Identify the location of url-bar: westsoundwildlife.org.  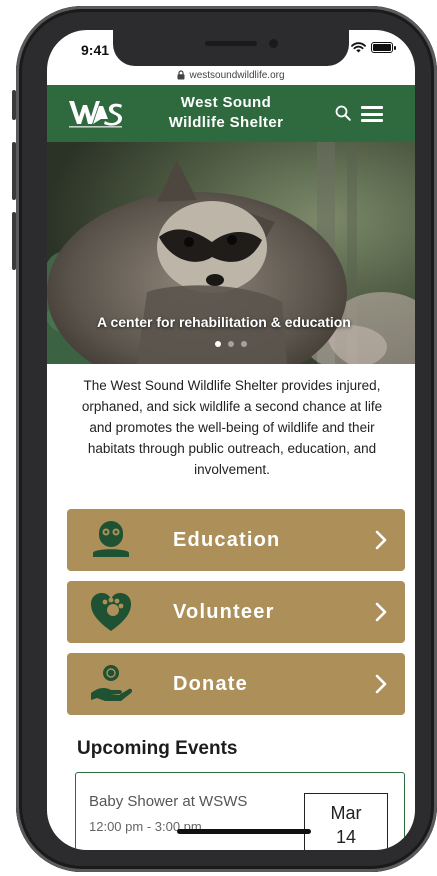
(231, 75).